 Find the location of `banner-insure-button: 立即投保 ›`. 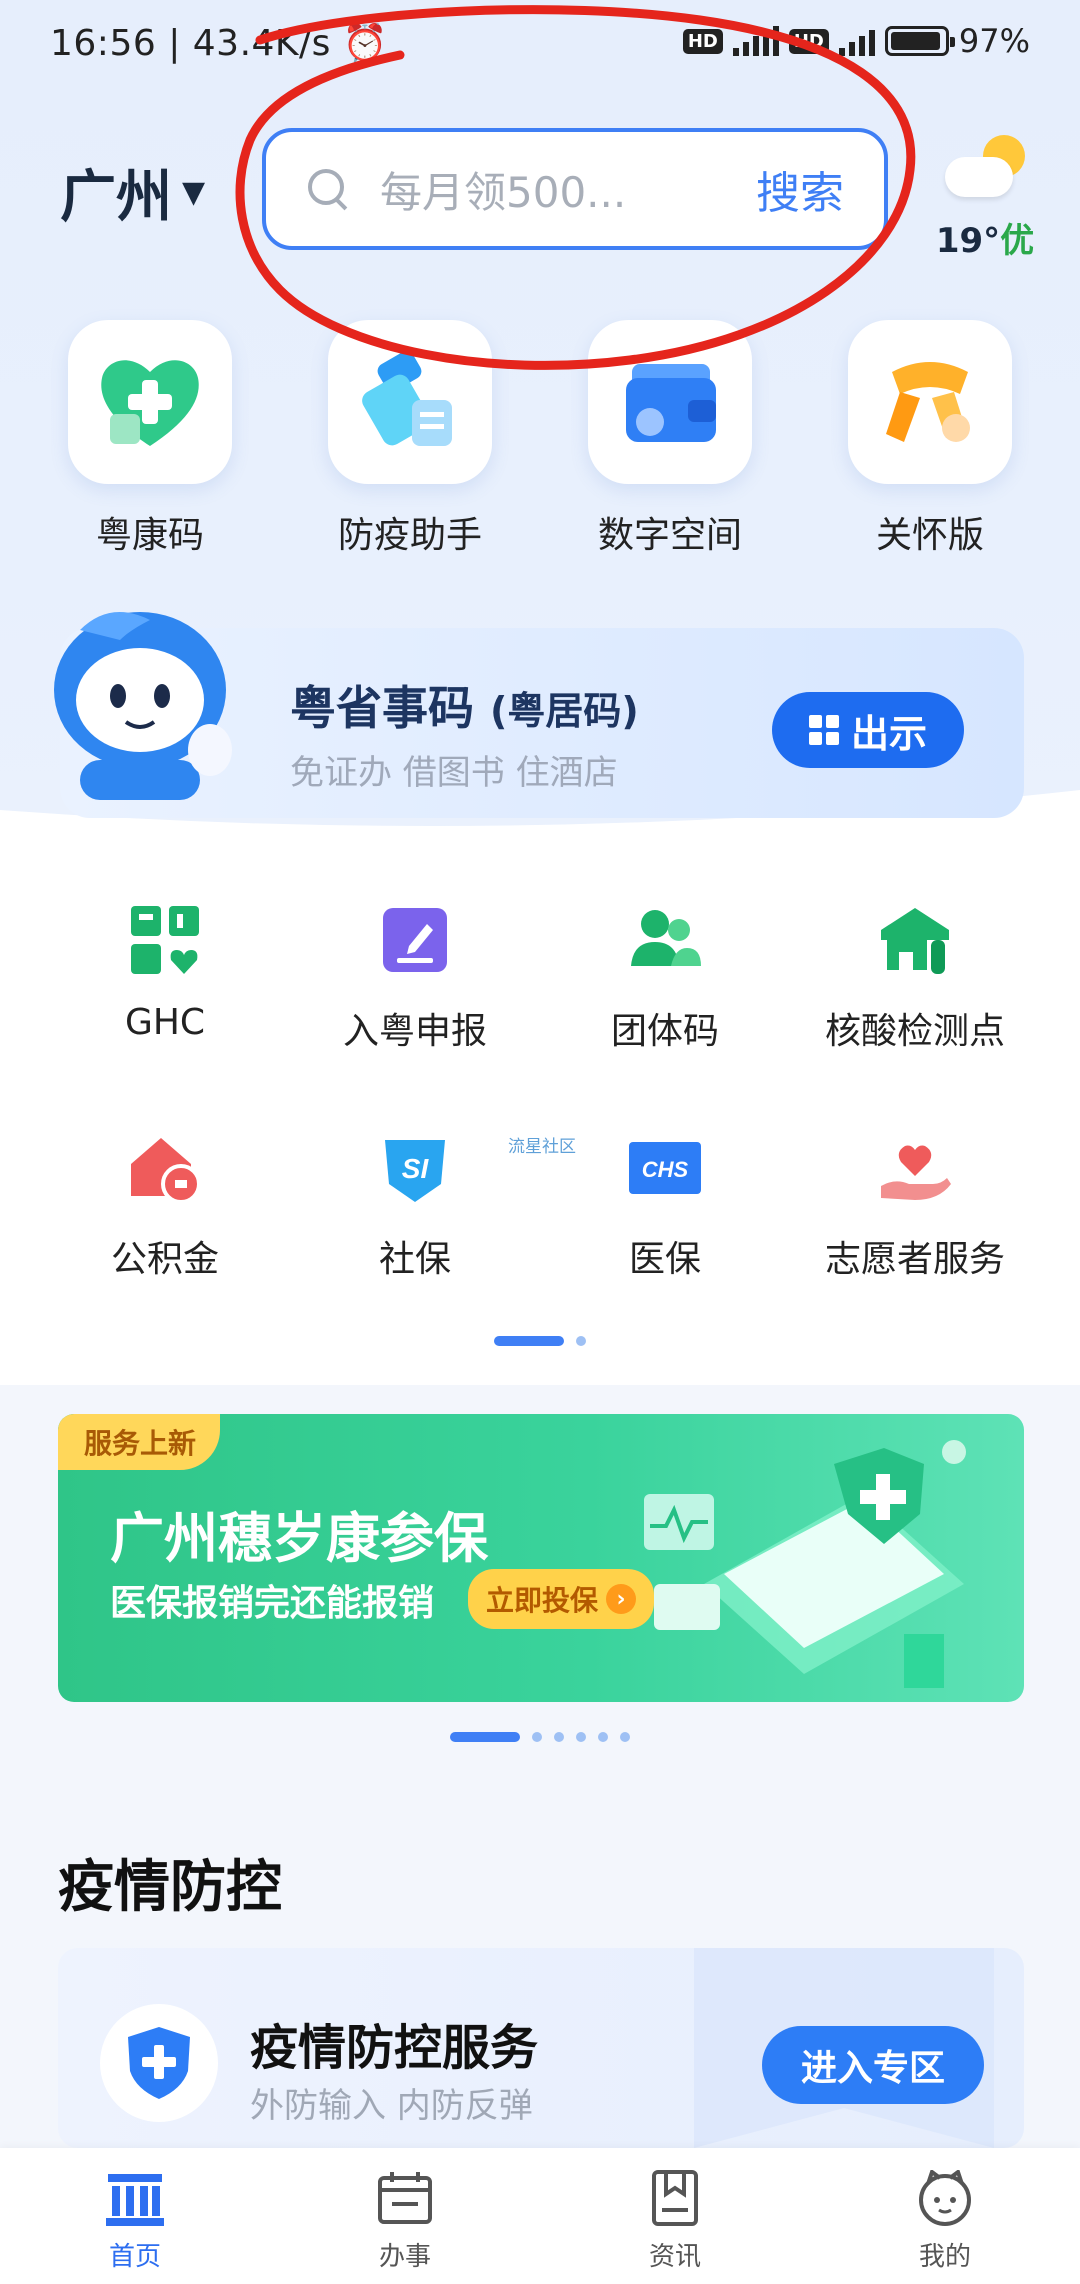

banner-insure-button: 立即投保 › is located at coordinates (561, 1599).